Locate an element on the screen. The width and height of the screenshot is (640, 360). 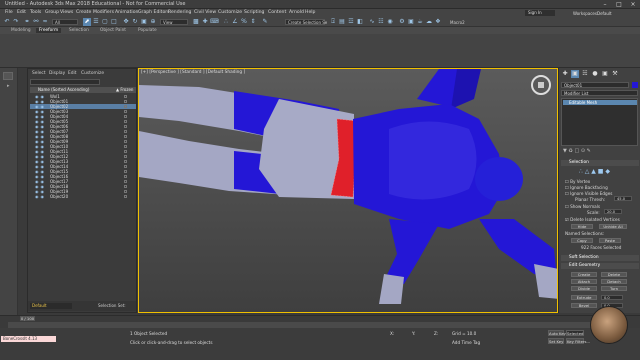
soft-selection-rollout: Soft Selection is located at coordinates (600, 258).